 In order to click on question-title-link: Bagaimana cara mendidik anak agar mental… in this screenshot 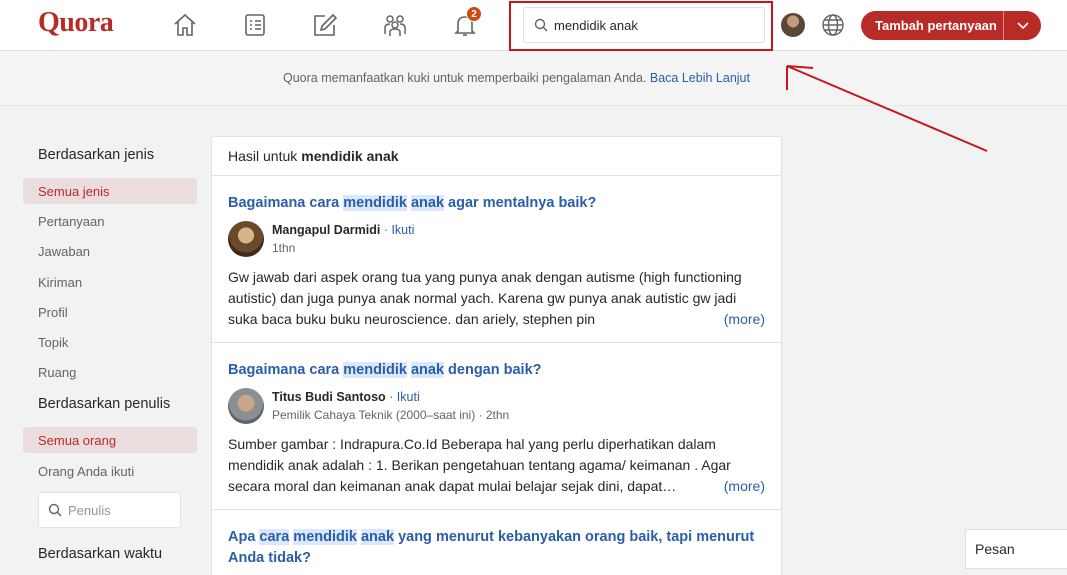, I will do `click(496, 203)`.